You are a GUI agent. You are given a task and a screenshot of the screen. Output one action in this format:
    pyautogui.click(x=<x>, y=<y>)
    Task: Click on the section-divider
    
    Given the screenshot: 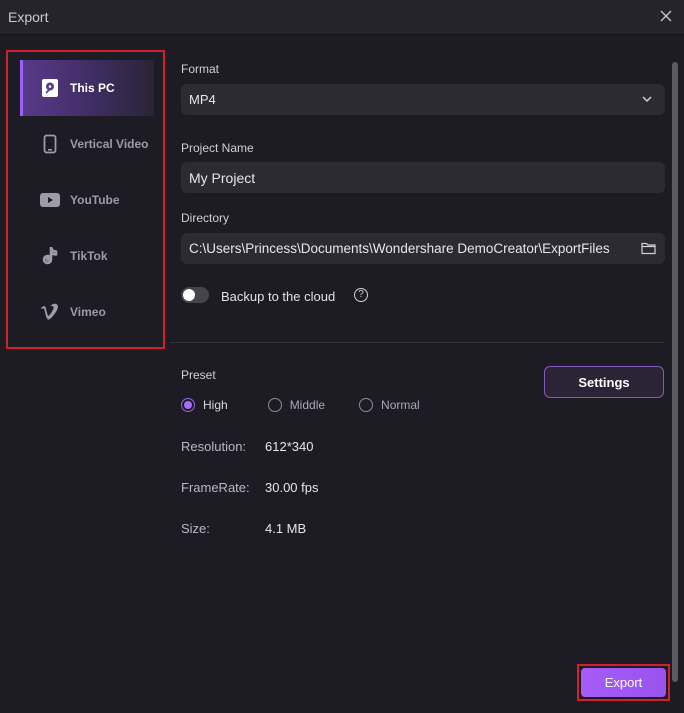 What is the action you would take?
    pyautogui.click(x=417, y=342)
    